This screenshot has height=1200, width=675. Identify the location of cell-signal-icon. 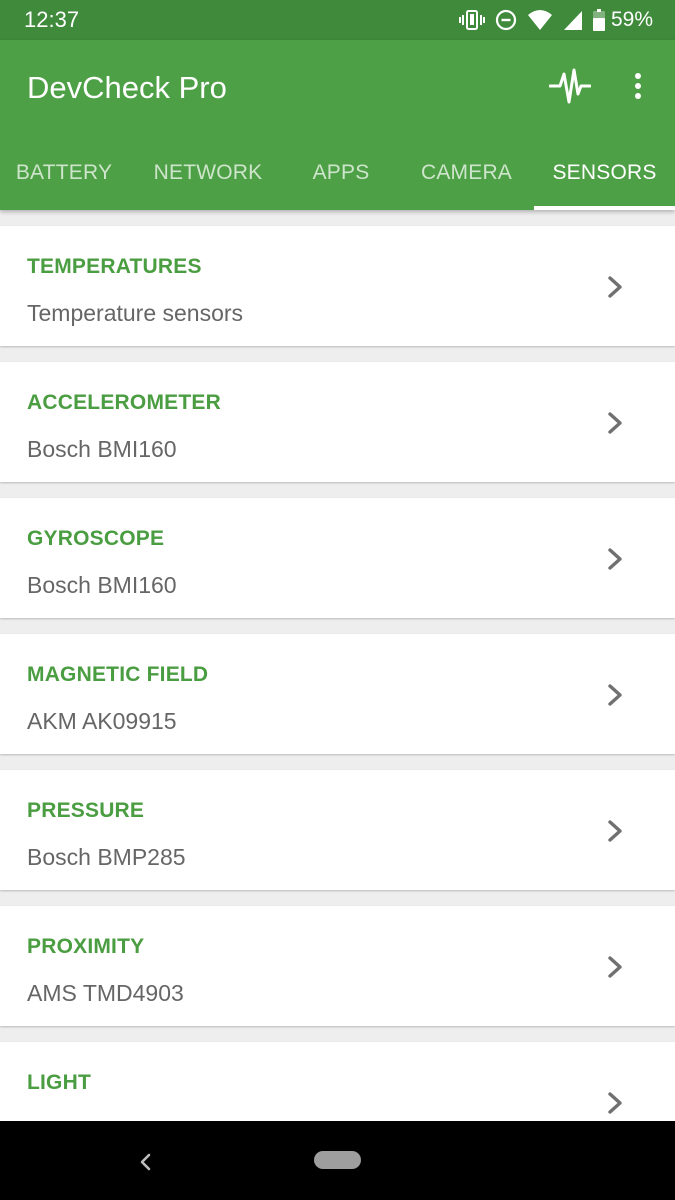
(573, 20).